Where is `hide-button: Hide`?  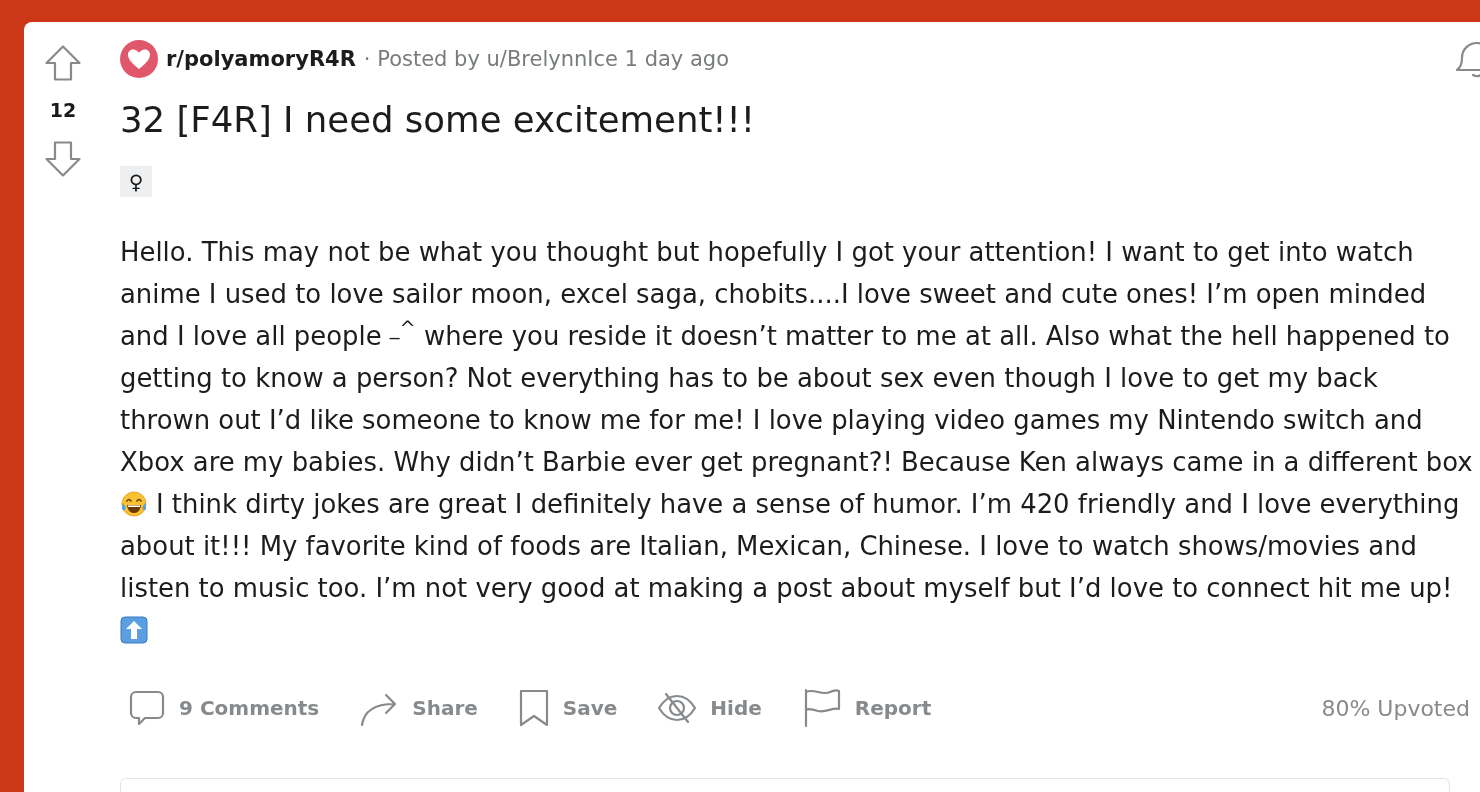 hide-button: Hide is located at coordinates (709, 708).